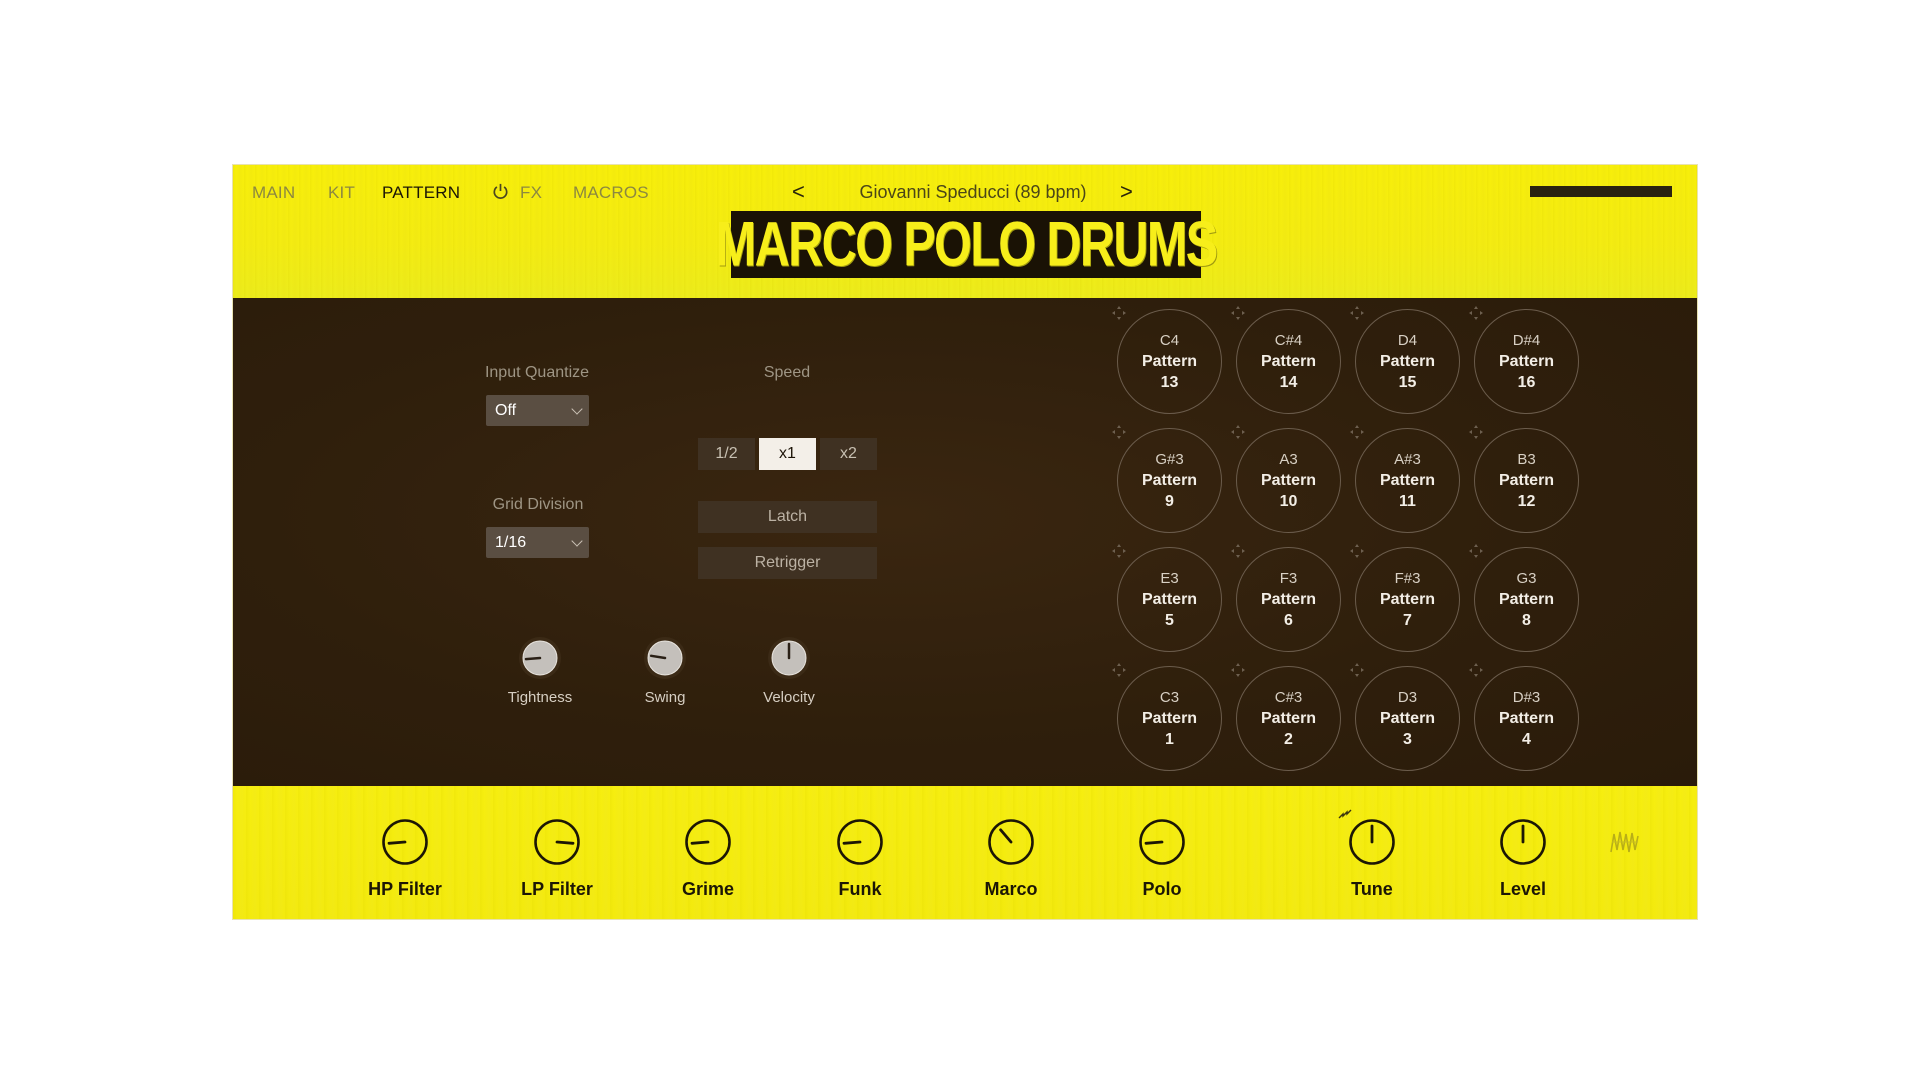 This screenshot has height=1080, width=1920. Describe the element at coordinates (1288, 459) in the screenshot. I see `pad-note: A3` at that location.